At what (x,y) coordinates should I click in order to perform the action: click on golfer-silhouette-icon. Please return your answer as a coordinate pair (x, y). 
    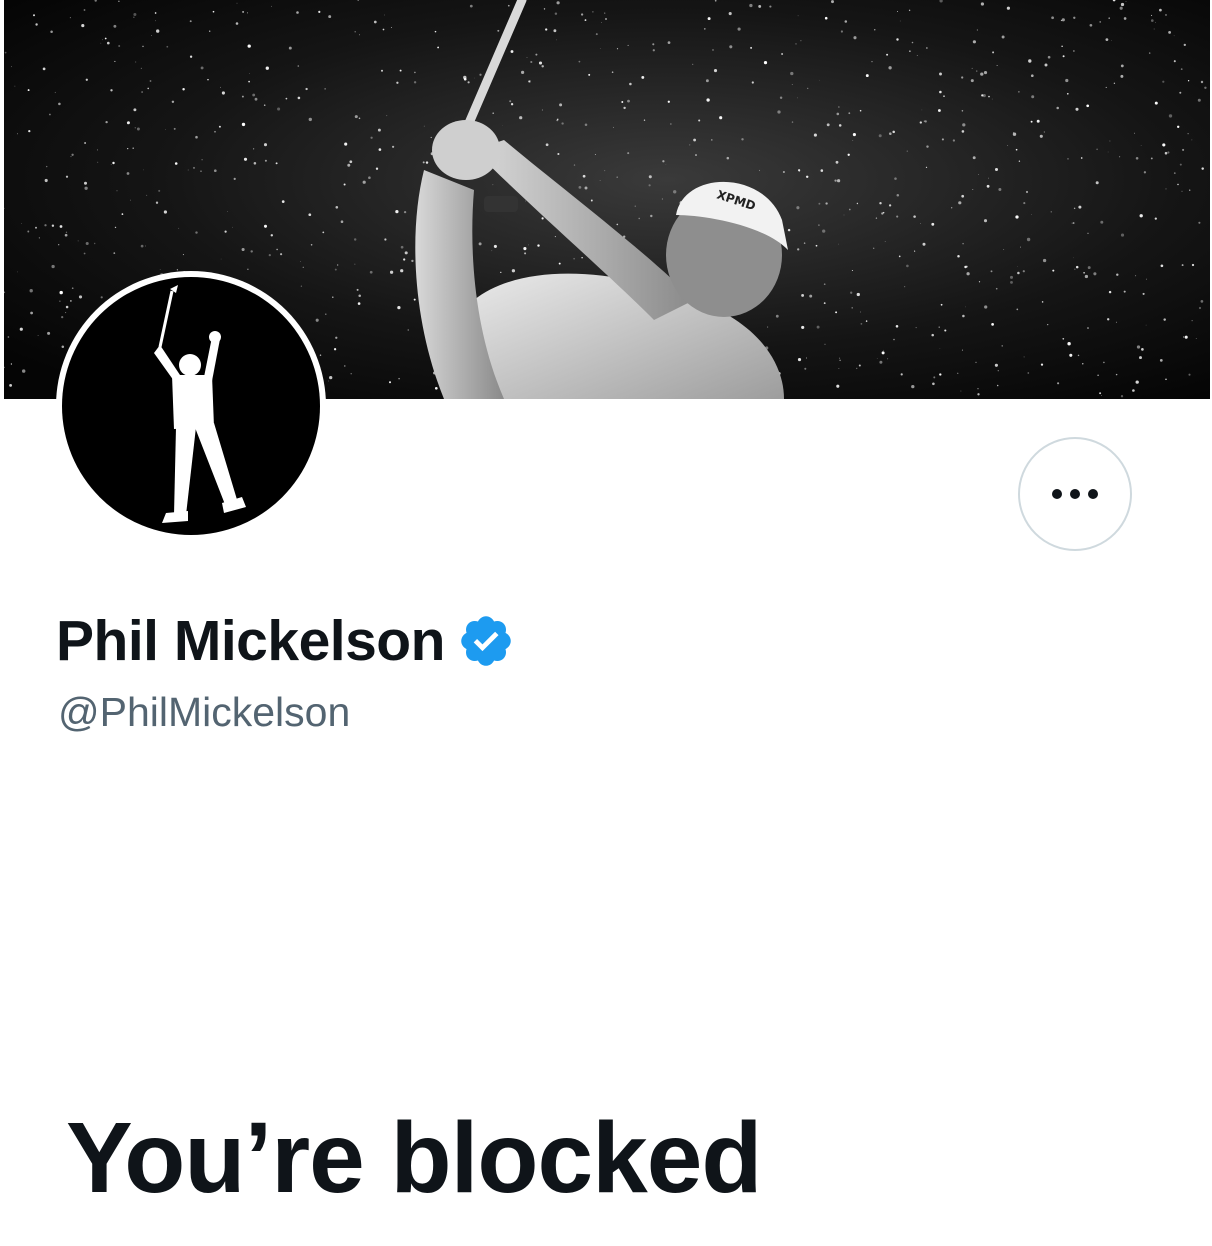
    Looking at the image, I should click on (200, 404).